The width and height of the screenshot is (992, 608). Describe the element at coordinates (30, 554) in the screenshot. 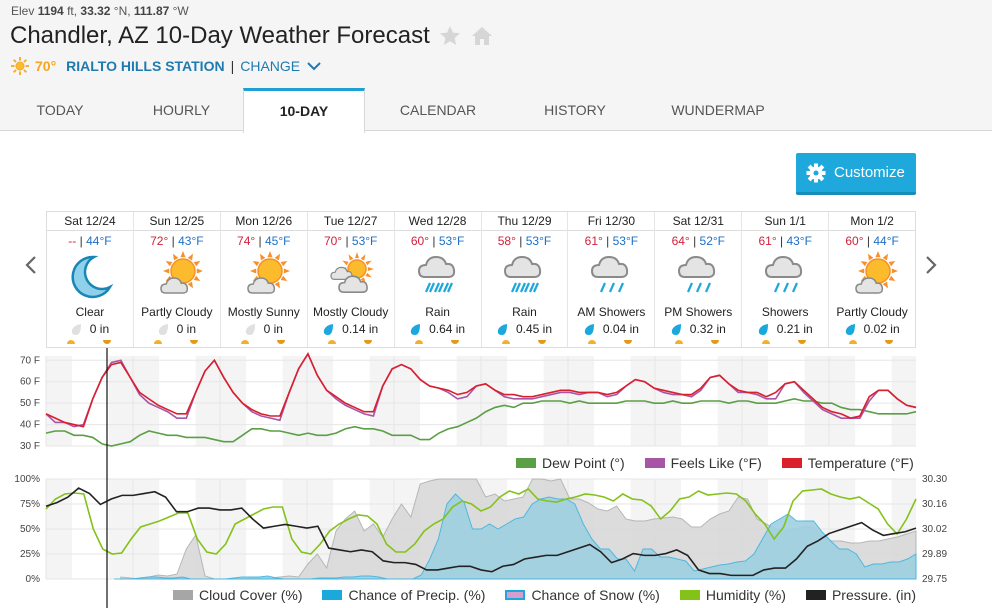

I see `y-tick-label-left: 25%` at that location.